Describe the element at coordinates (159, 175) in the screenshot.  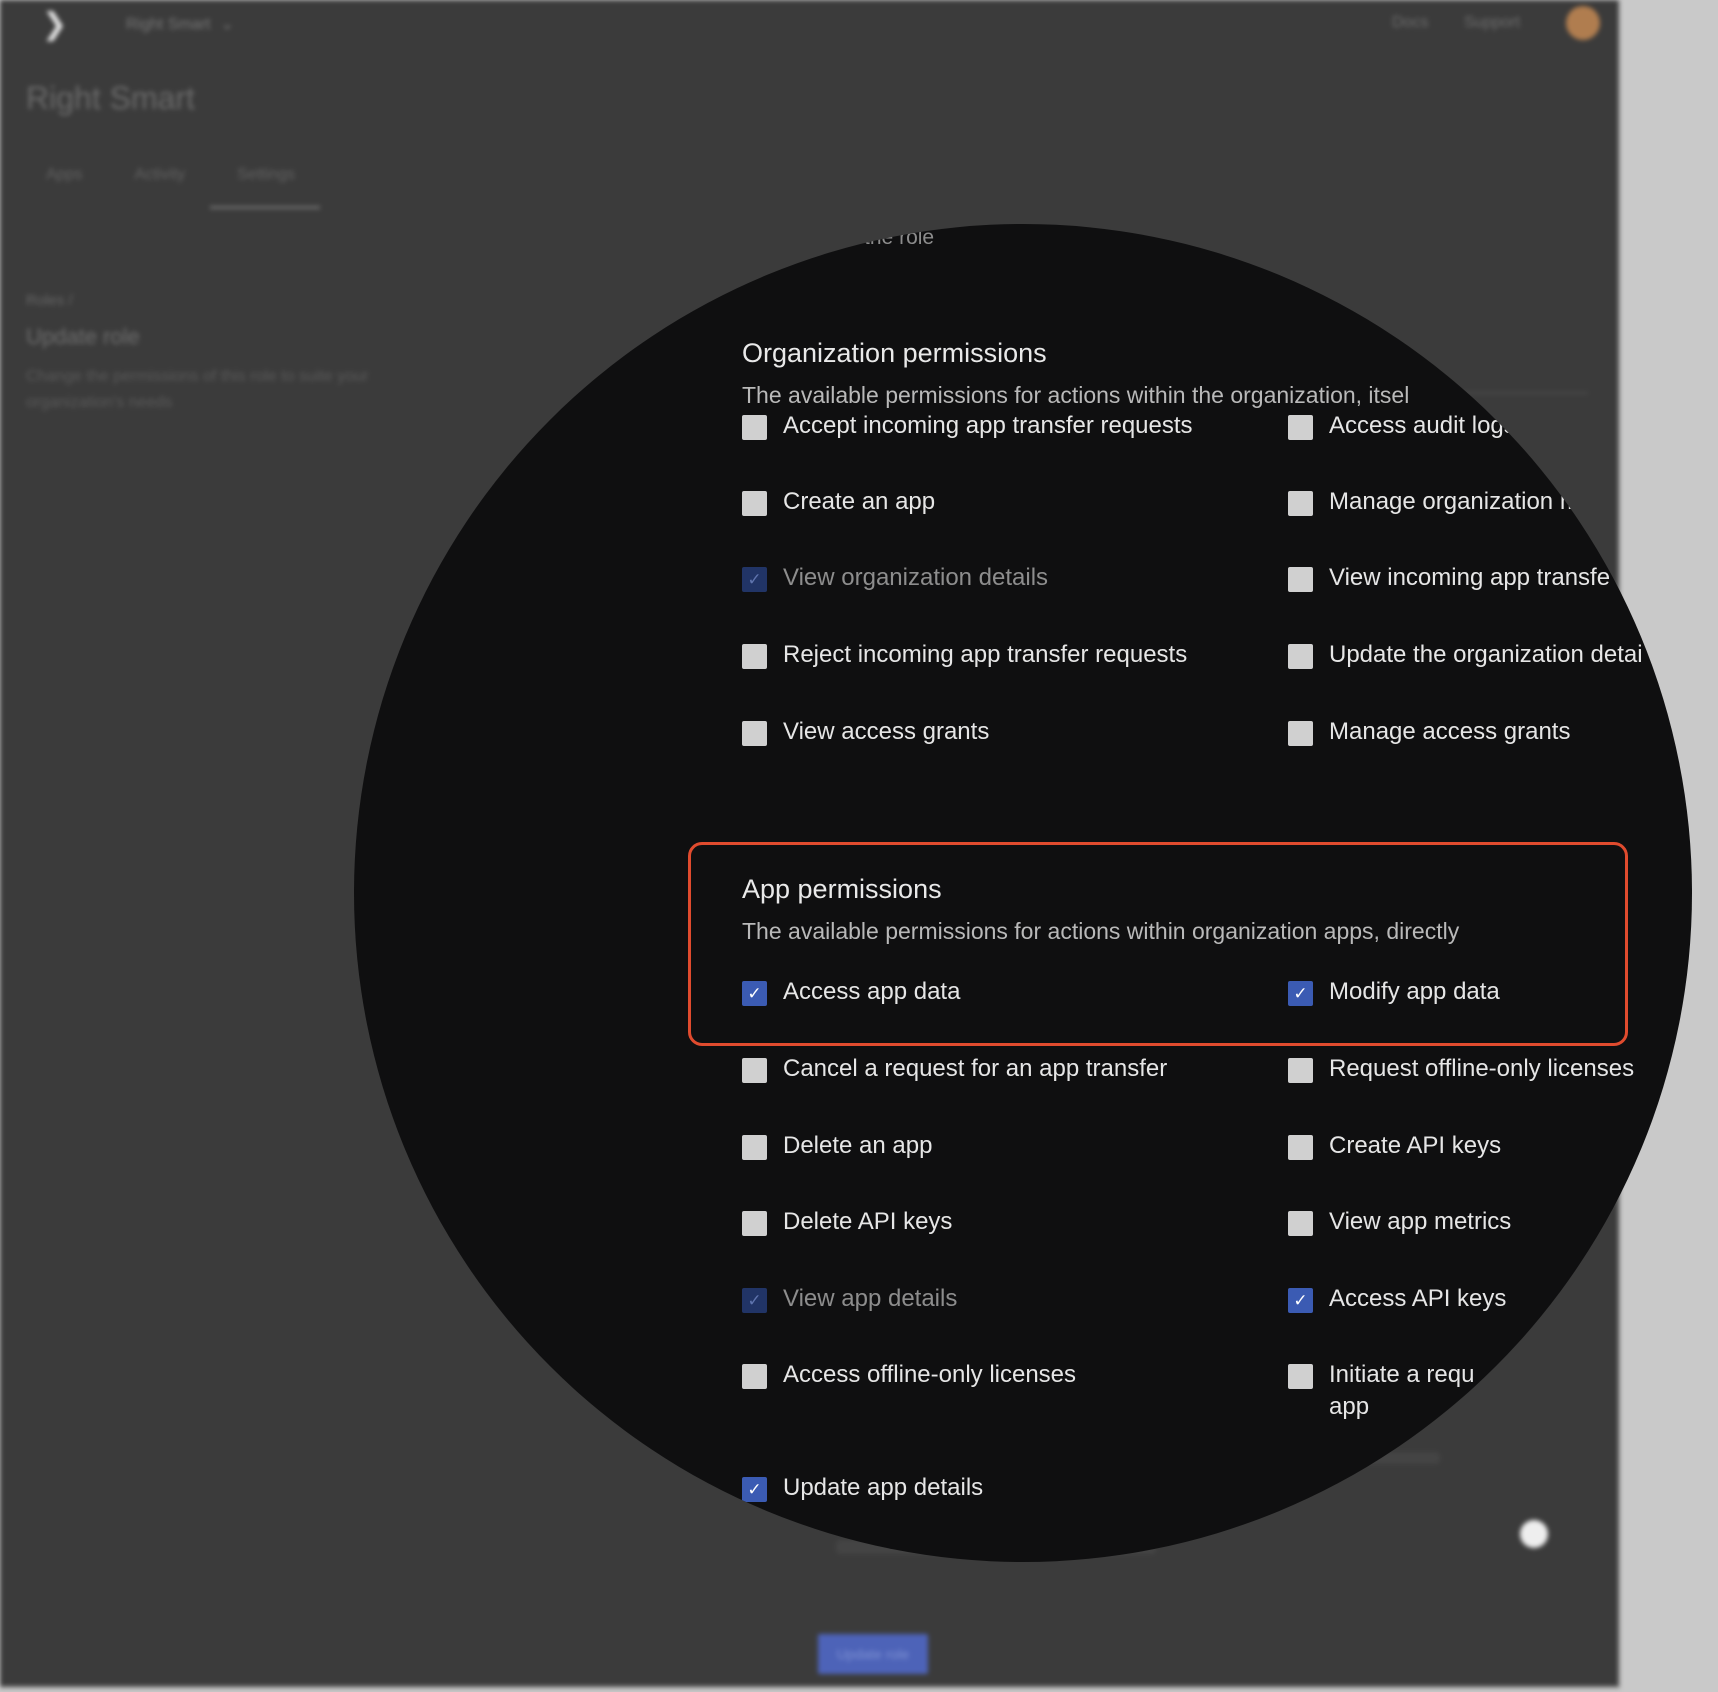
I see `tab-activity: Activity` at that location.